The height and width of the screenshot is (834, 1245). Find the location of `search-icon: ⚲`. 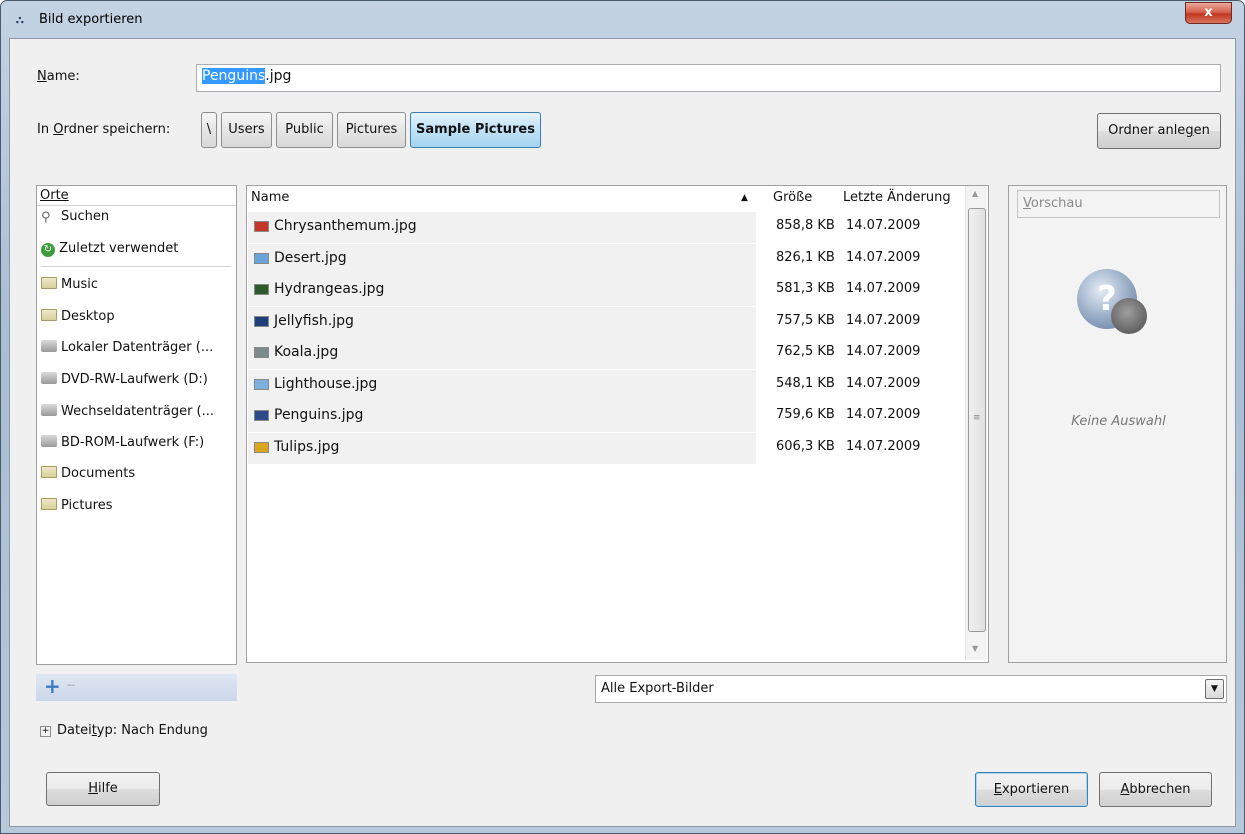

search-icon: ⚲ is located at coordinates (46, 217).